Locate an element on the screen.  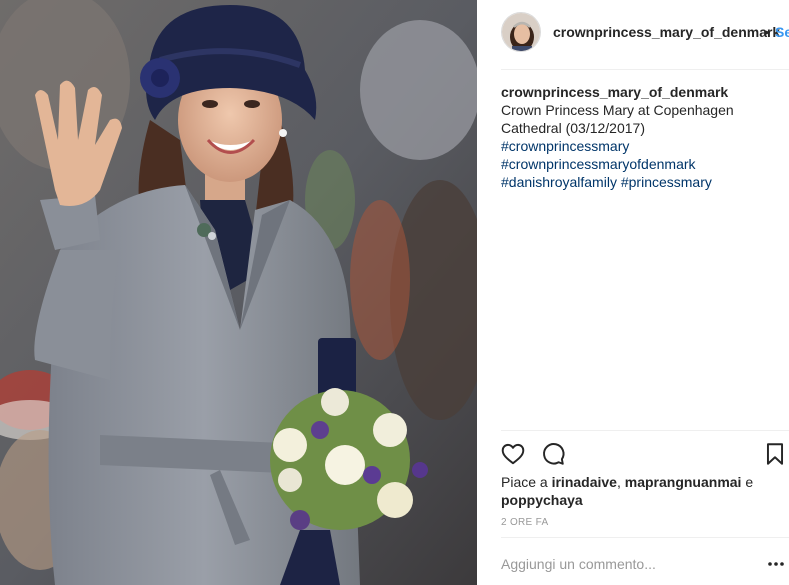
liker-username: maprangnuanmai is located at coordinates (683, 482).